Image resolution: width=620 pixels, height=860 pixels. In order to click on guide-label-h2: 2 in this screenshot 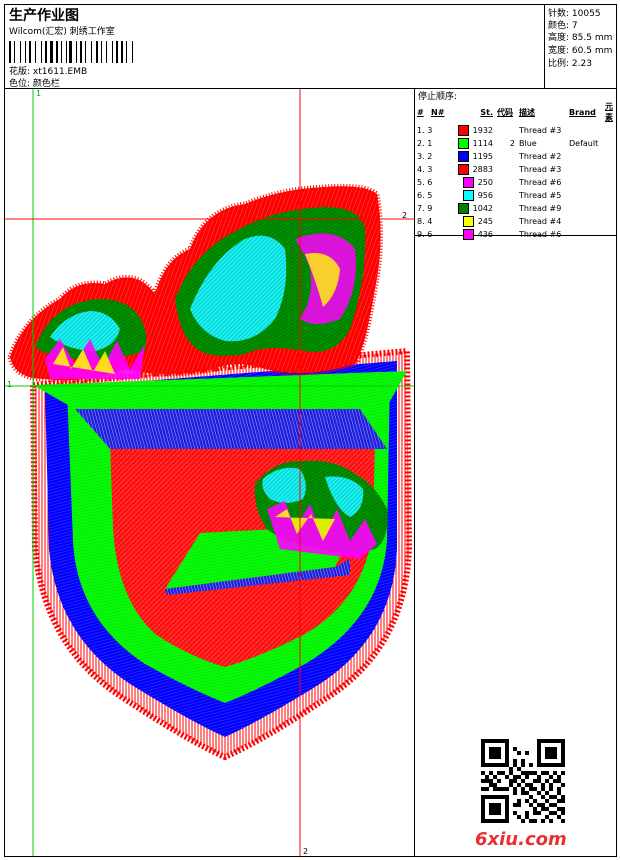, I will do `click(405, 215)`.